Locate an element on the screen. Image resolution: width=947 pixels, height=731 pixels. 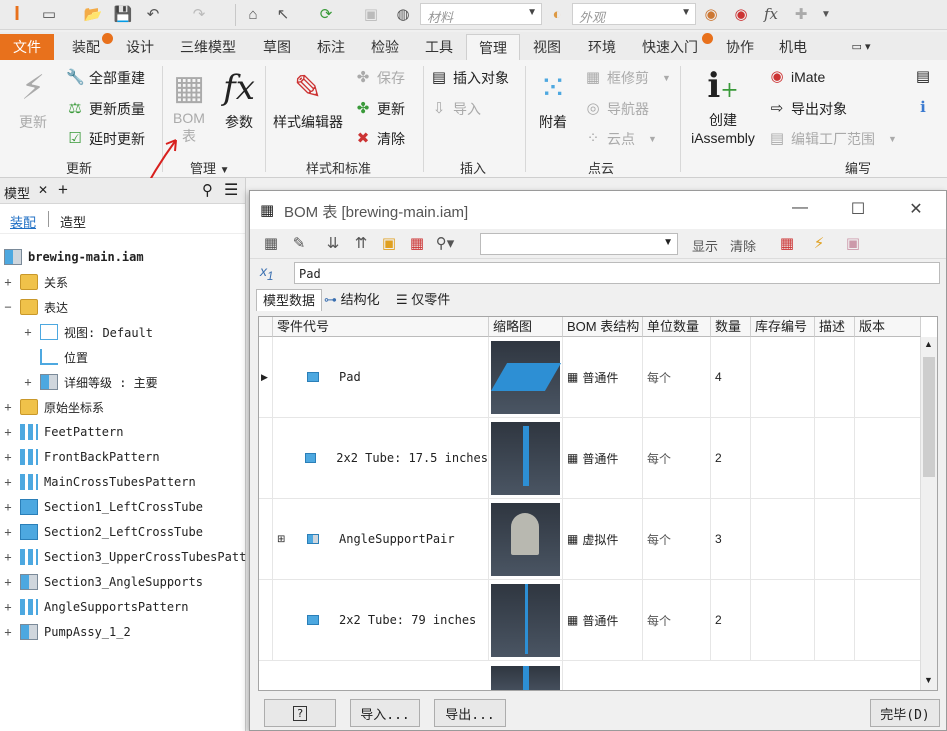
create-iassembly-button: ℹ+ 创建 iAssembly is located at coordinates (723, 105).